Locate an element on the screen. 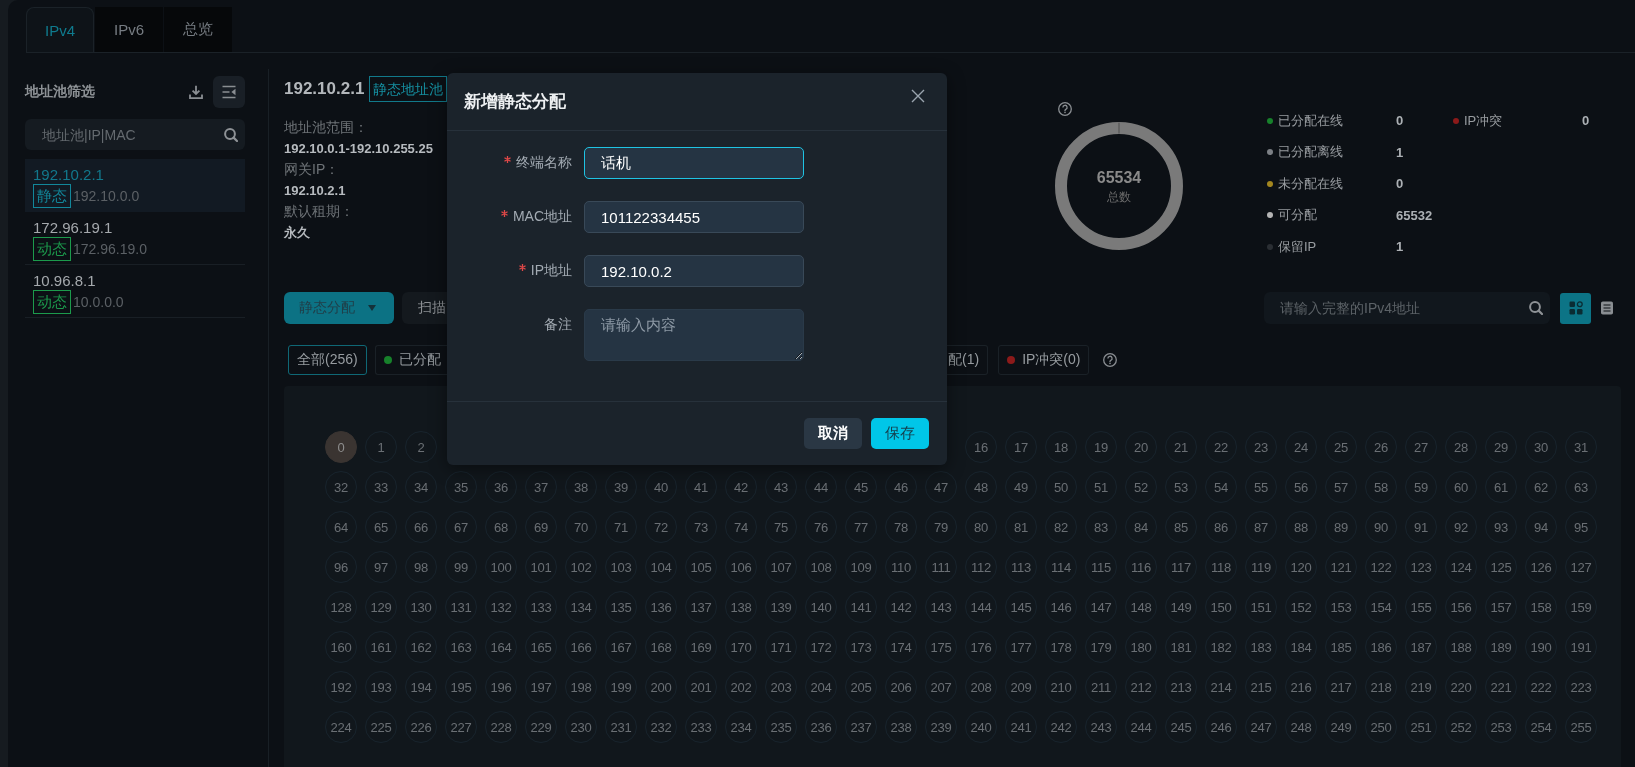 The width and height of the screenshot is (1635, 767). pool-name: 10.96.8.1 is located at coordinates (64, 281).